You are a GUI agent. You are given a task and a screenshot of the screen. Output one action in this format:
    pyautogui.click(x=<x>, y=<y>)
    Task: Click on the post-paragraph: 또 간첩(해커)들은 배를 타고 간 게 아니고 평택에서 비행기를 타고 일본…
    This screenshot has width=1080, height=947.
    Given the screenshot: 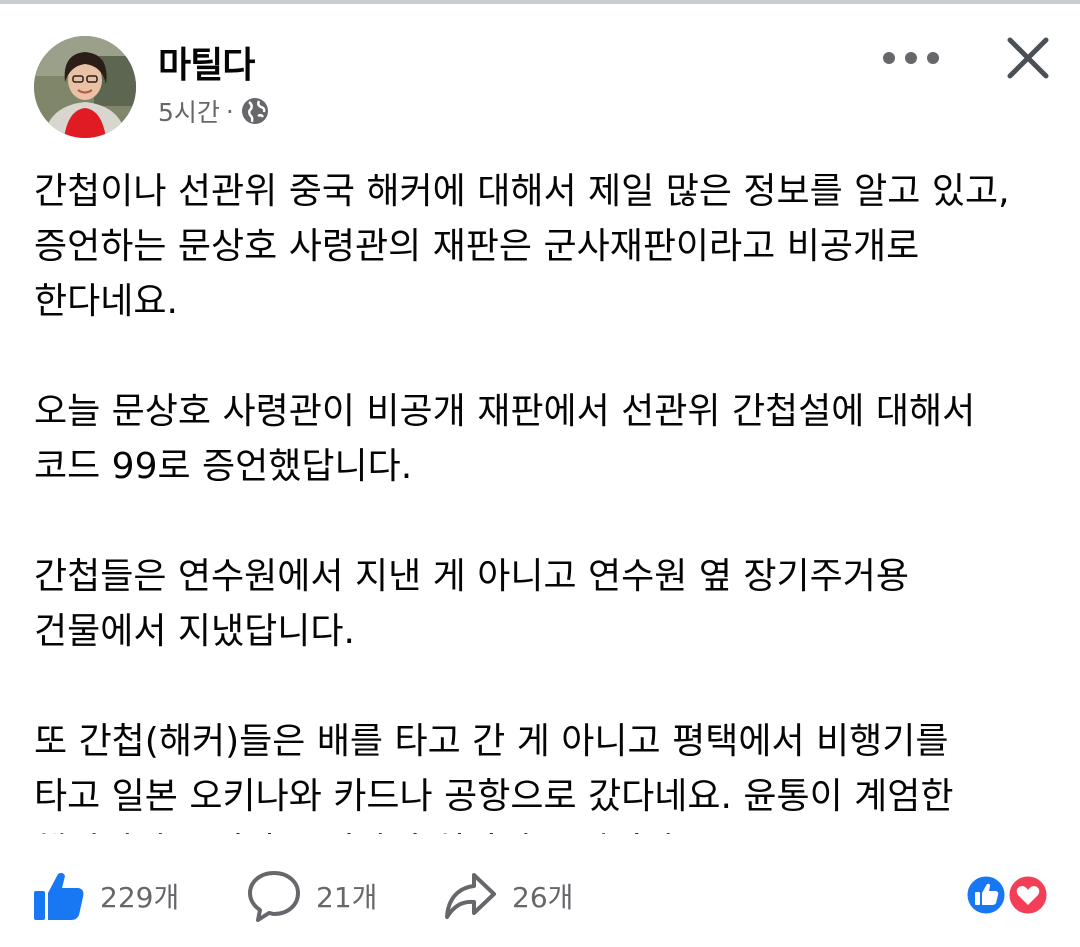 What is the action you would take?
    pyautogui.click(x=494, y=777)
    